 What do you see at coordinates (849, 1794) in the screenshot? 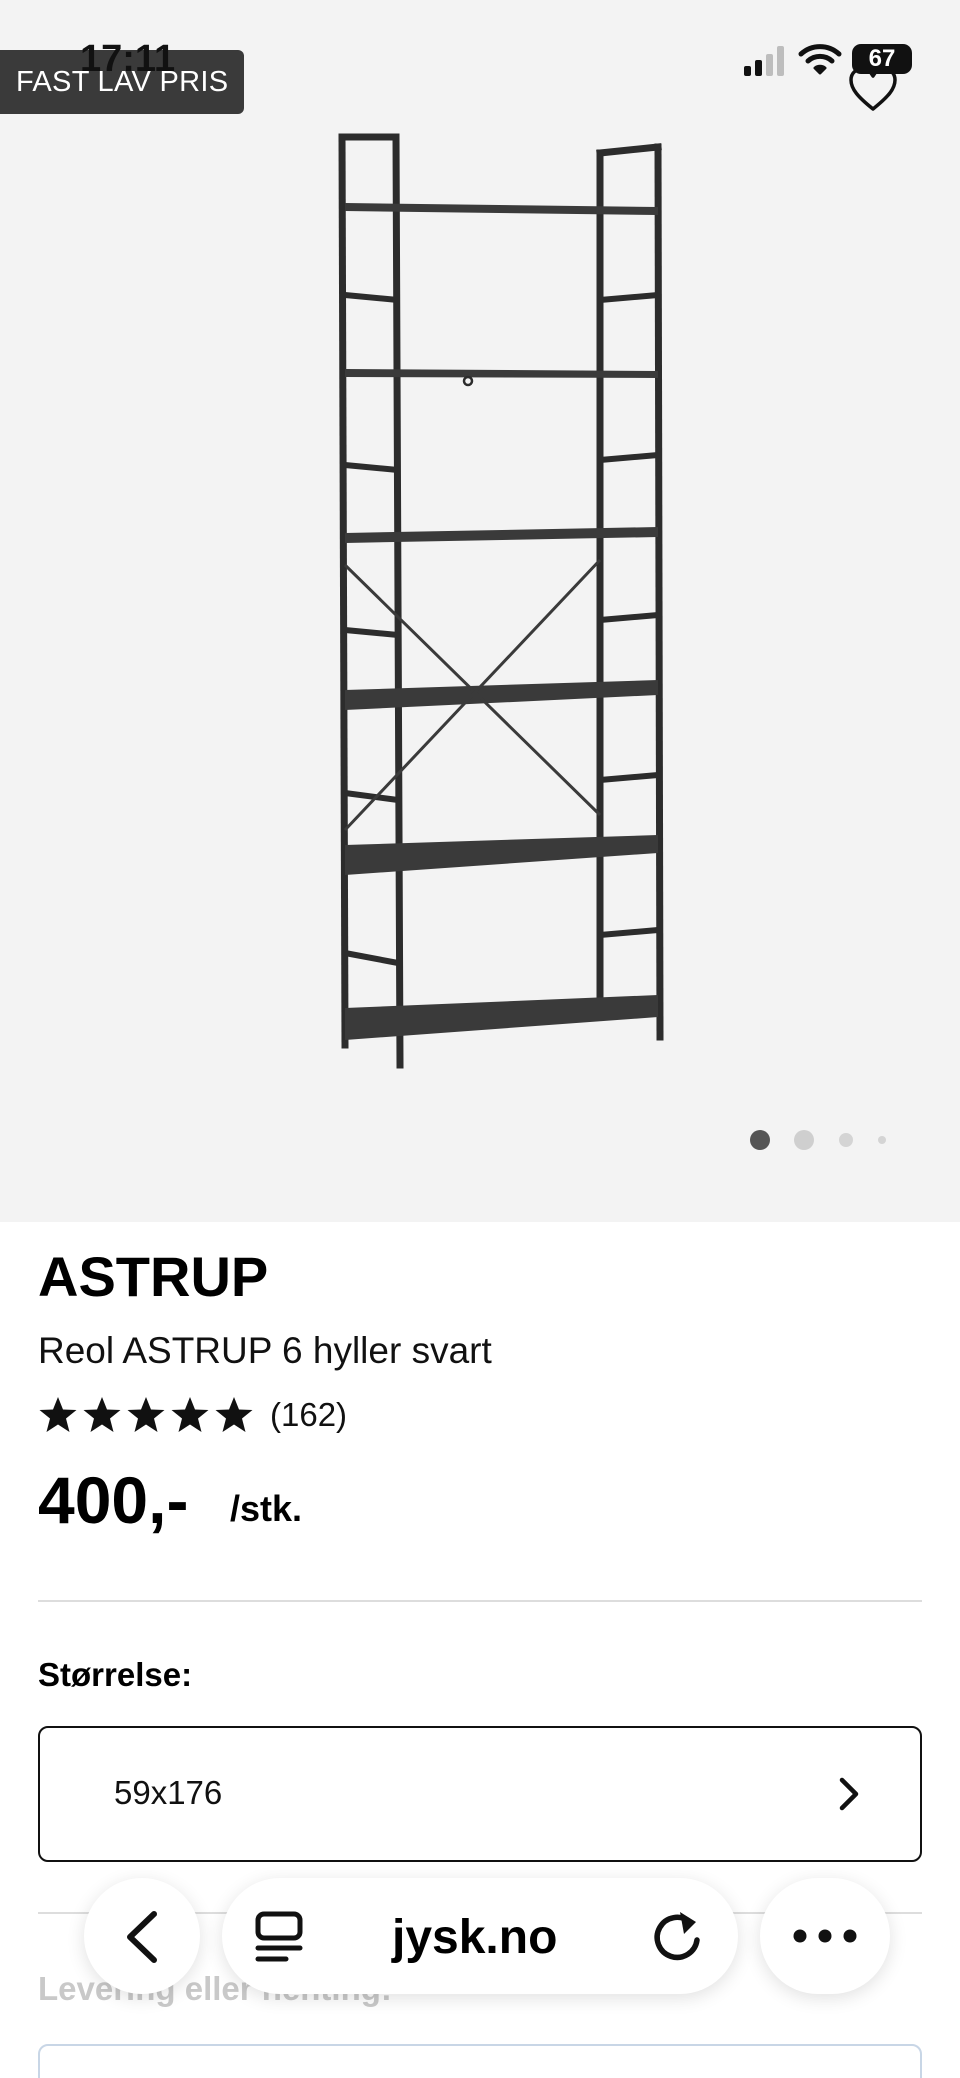
I see `chevron-right-icon` at bounding box center [849, 1794].